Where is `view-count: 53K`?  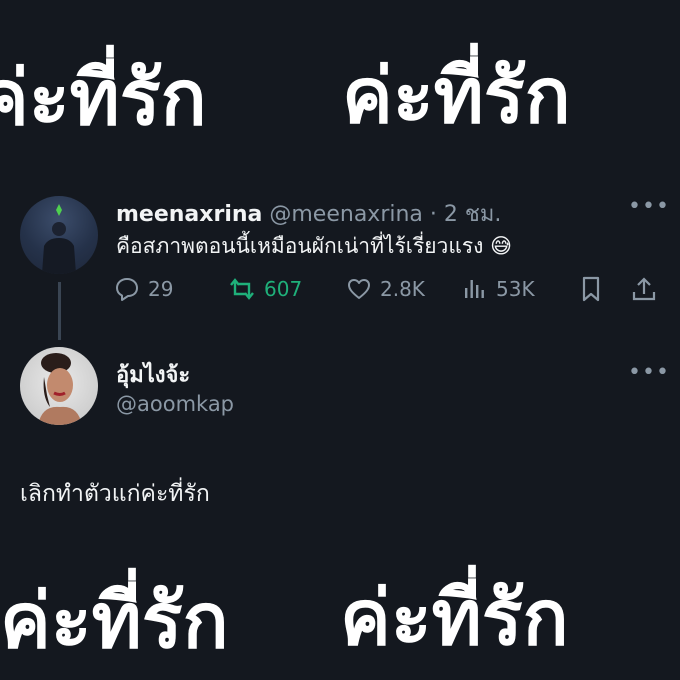
view-count: 53K is located at coordinates (515, 289).